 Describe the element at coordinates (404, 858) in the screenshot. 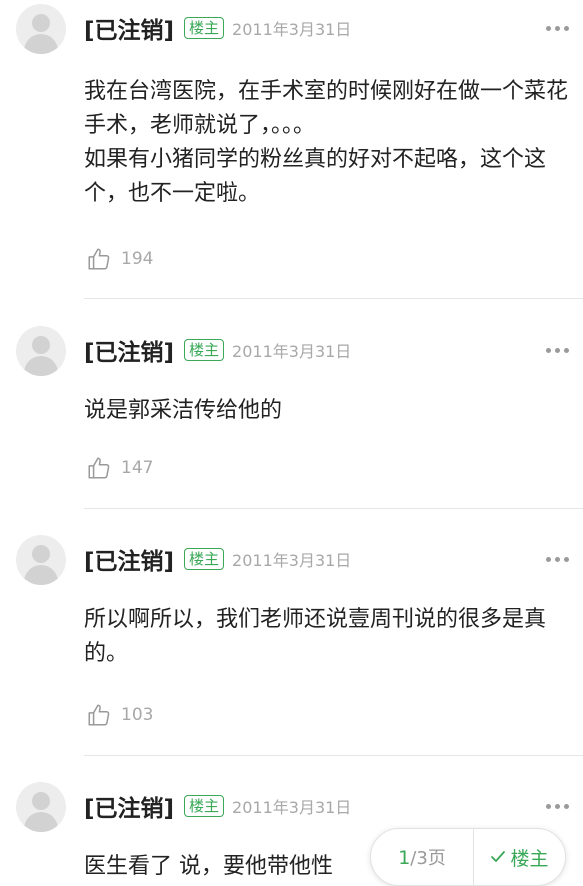

I see `current-page: 1` at that location.